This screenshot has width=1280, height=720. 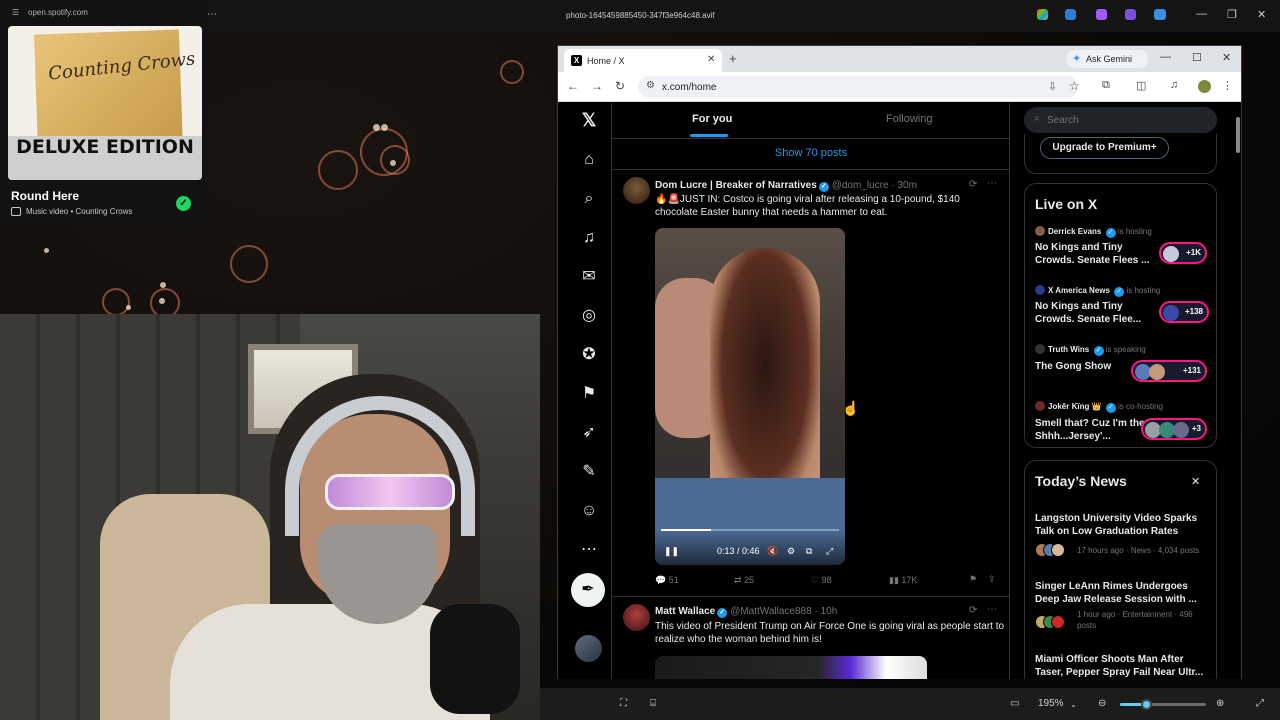 What do you see at coordinates (973, 579) in the screenshot?
I see `bookmark-icon: ⚑` at bounding box center [973, 579].